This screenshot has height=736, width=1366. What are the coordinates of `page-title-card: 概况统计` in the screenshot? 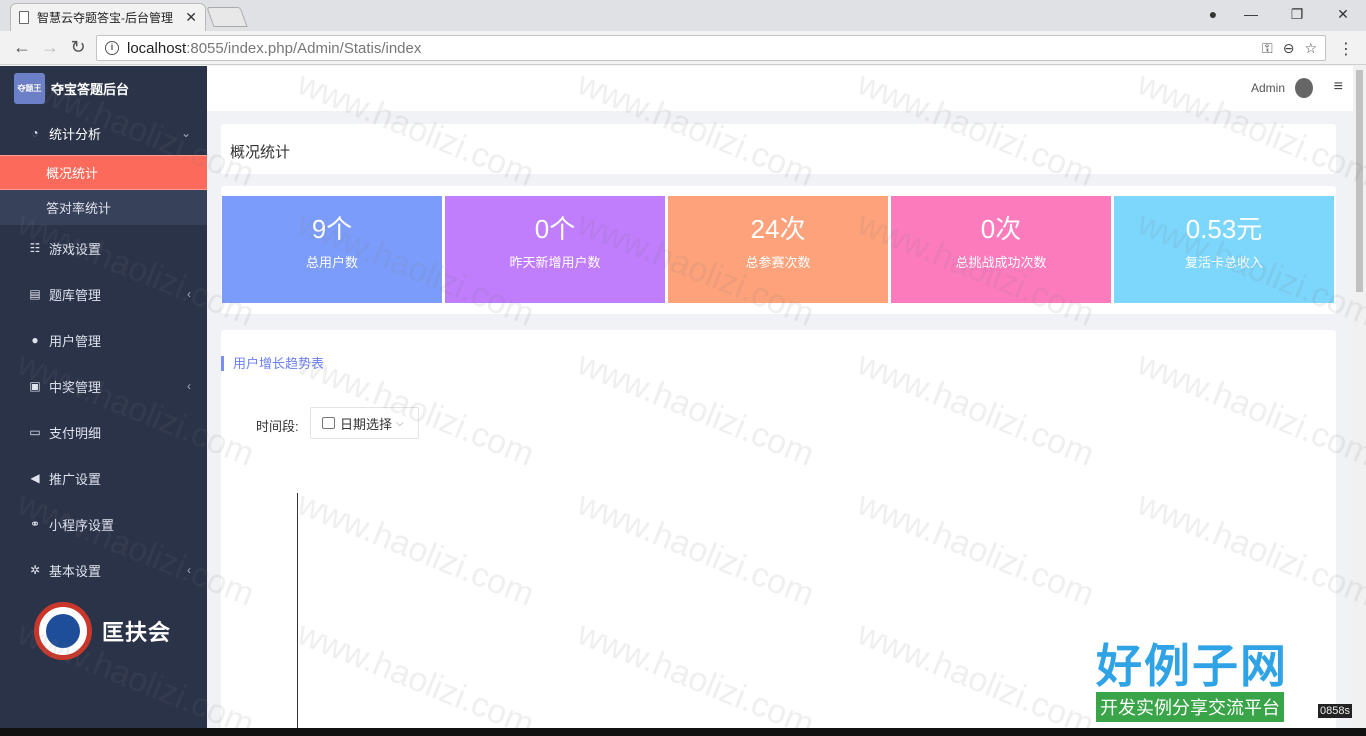 It's located at (778, 149).